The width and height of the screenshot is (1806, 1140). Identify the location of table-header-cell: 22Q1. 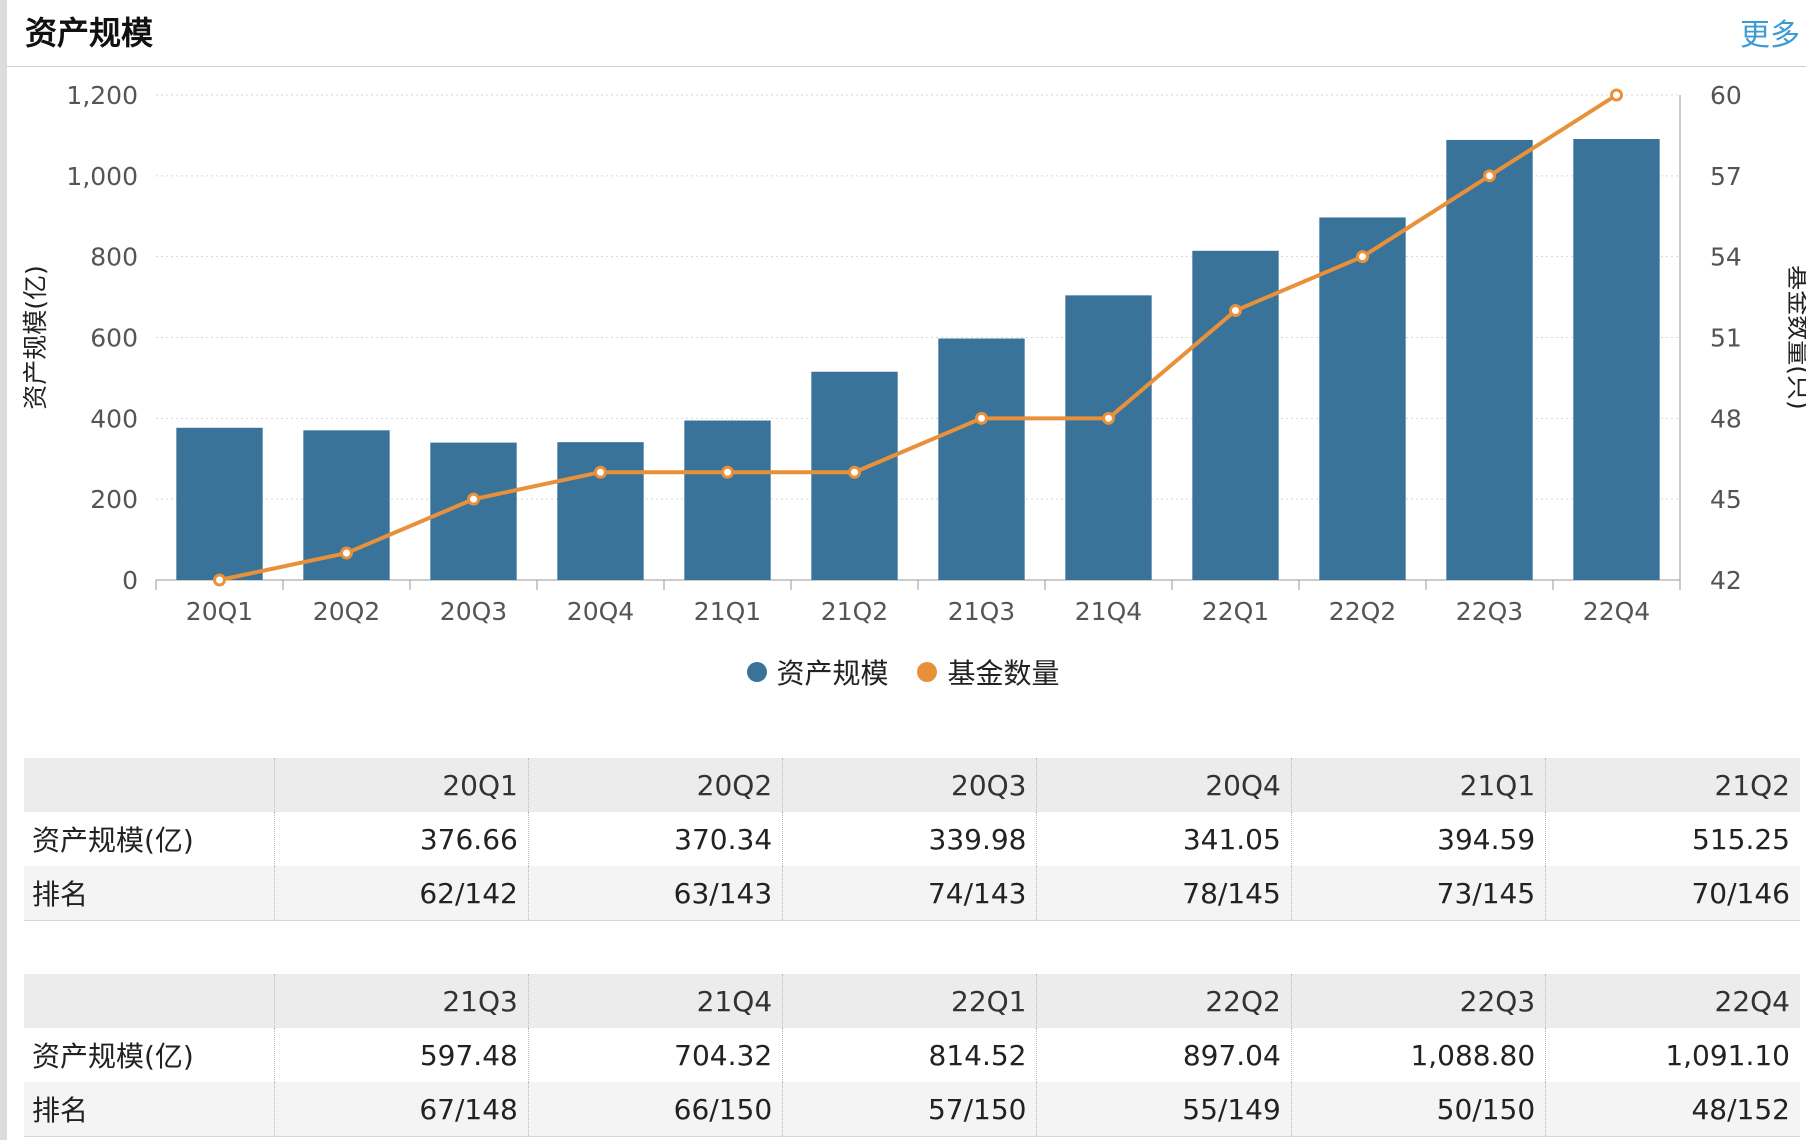
(909, 1001).